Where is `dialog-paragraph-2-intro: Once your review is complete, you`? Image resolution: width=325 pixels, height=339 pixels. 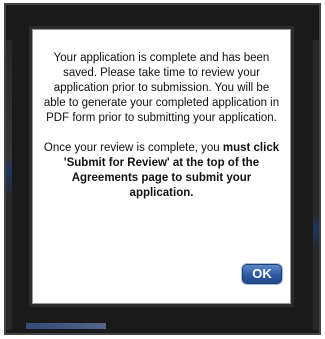 dialog-paragraph-2-intro: Once your review is complete, you is located at coordinates (131, 148).